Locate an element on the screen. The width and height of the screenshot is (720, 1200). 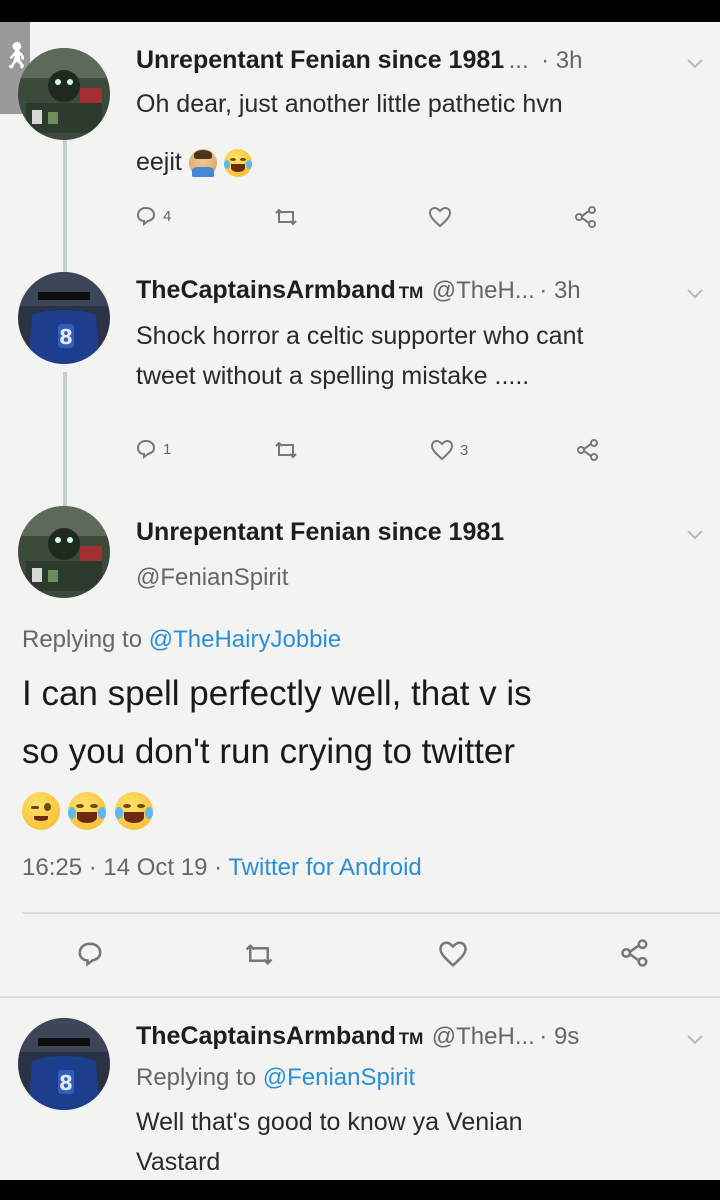
tweet-text-word: eejit is located at coordinates (159, 162).